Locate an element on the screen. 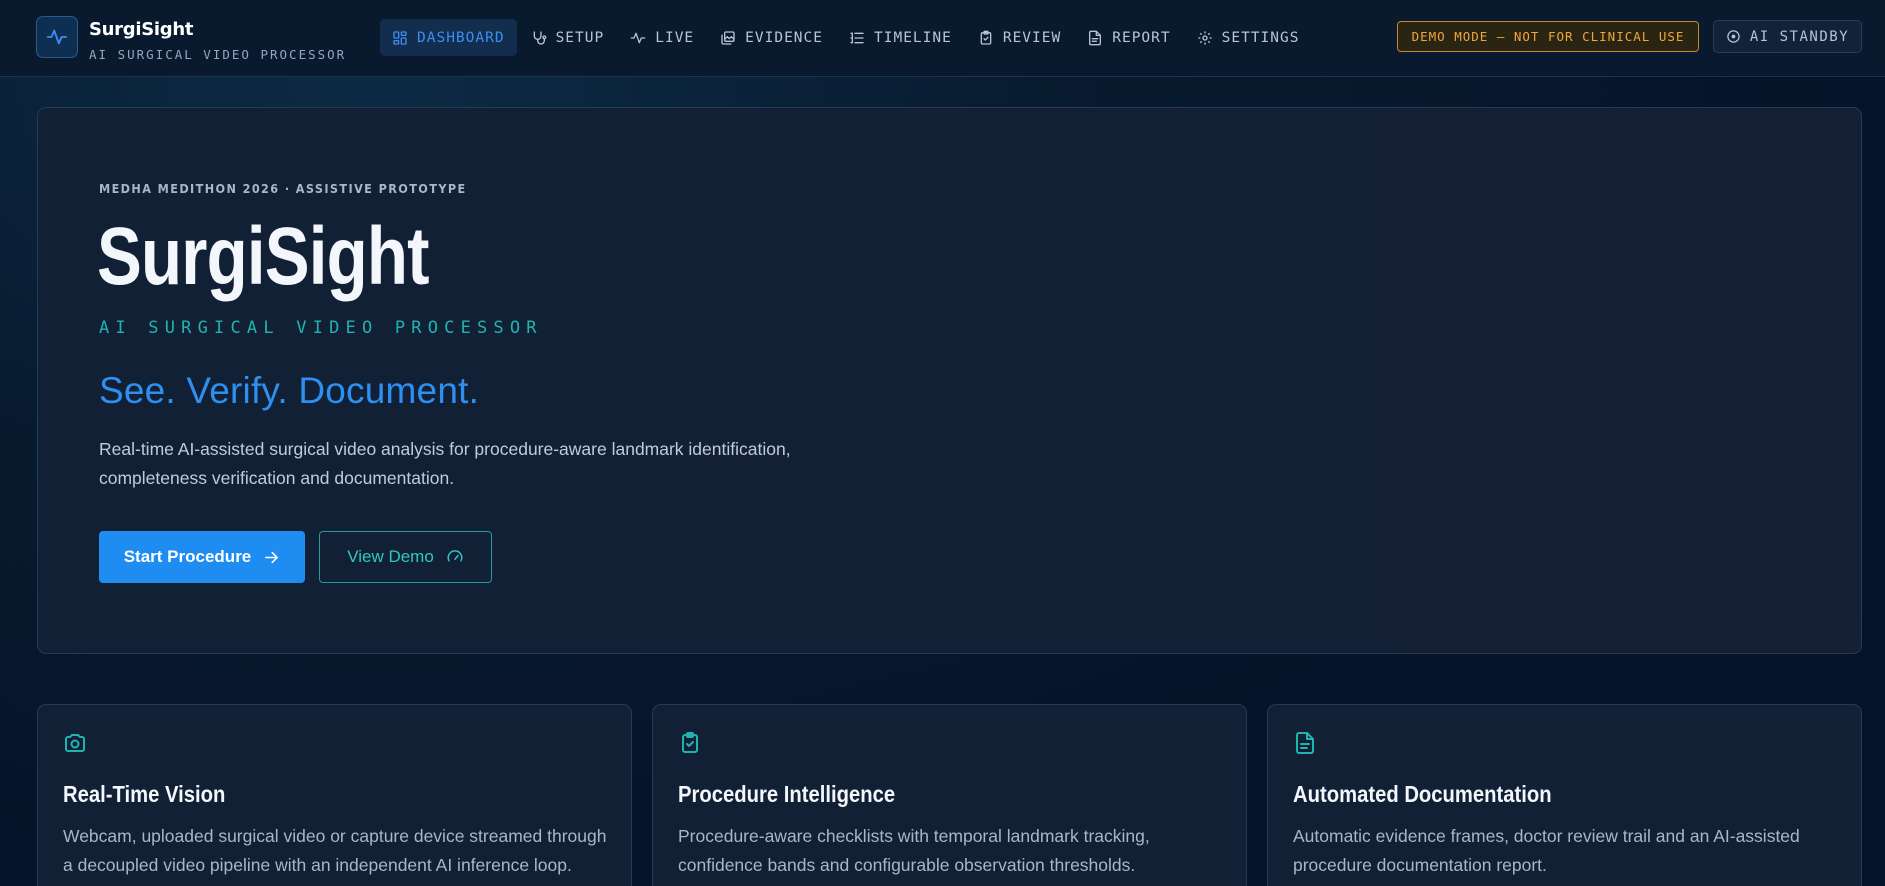  start-procedure-label: Start Procedure is located at coordinates (187, 556).